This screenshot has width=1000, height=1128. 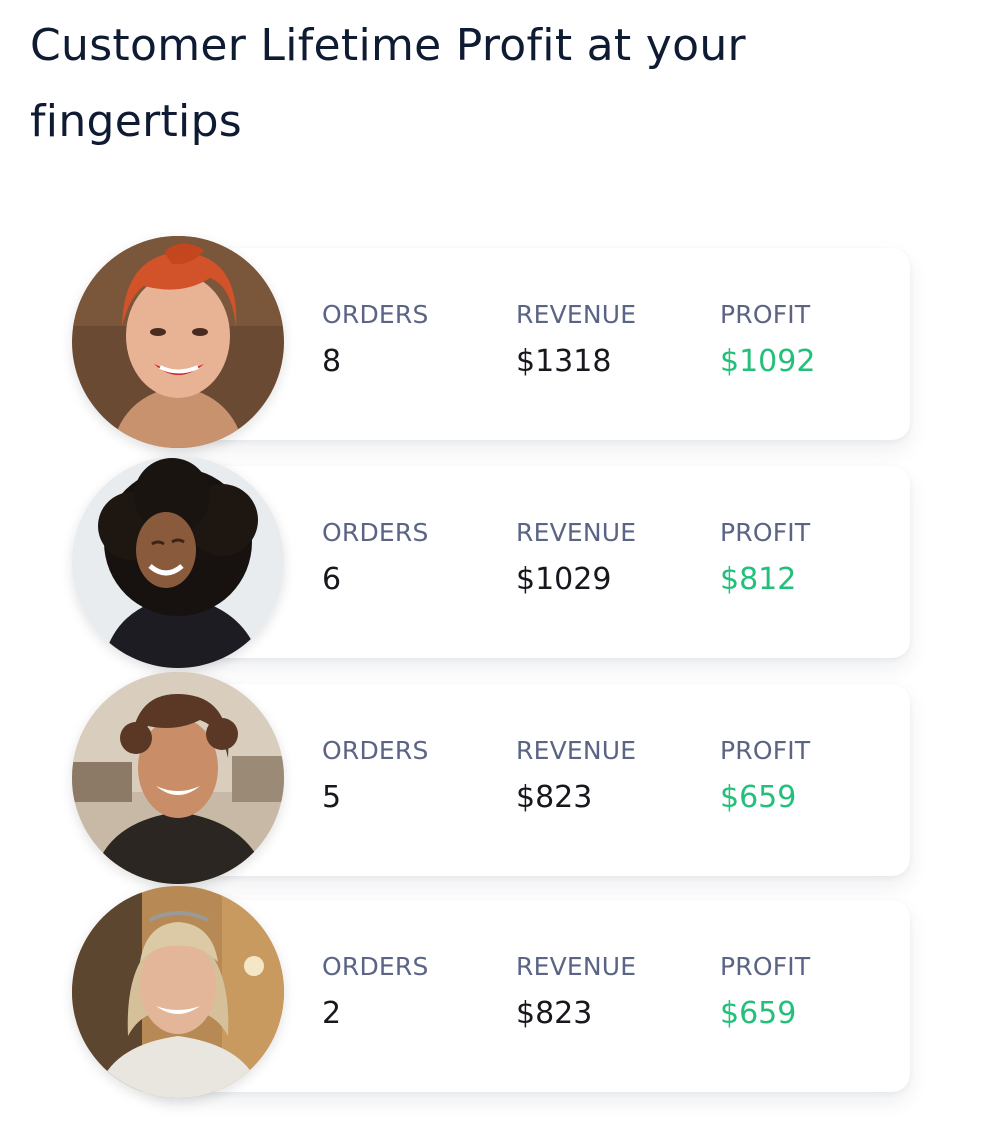 I want to click on revenue-value: $1029, so click(x=564, y=579).